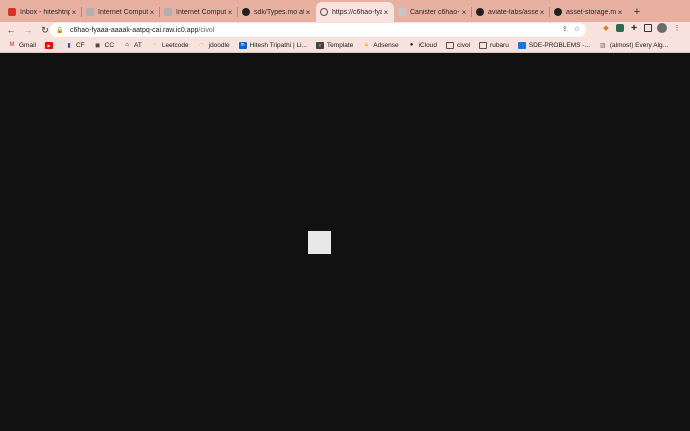  I want to click on menu-kebab-icon: ⋮, so click(677, 28).